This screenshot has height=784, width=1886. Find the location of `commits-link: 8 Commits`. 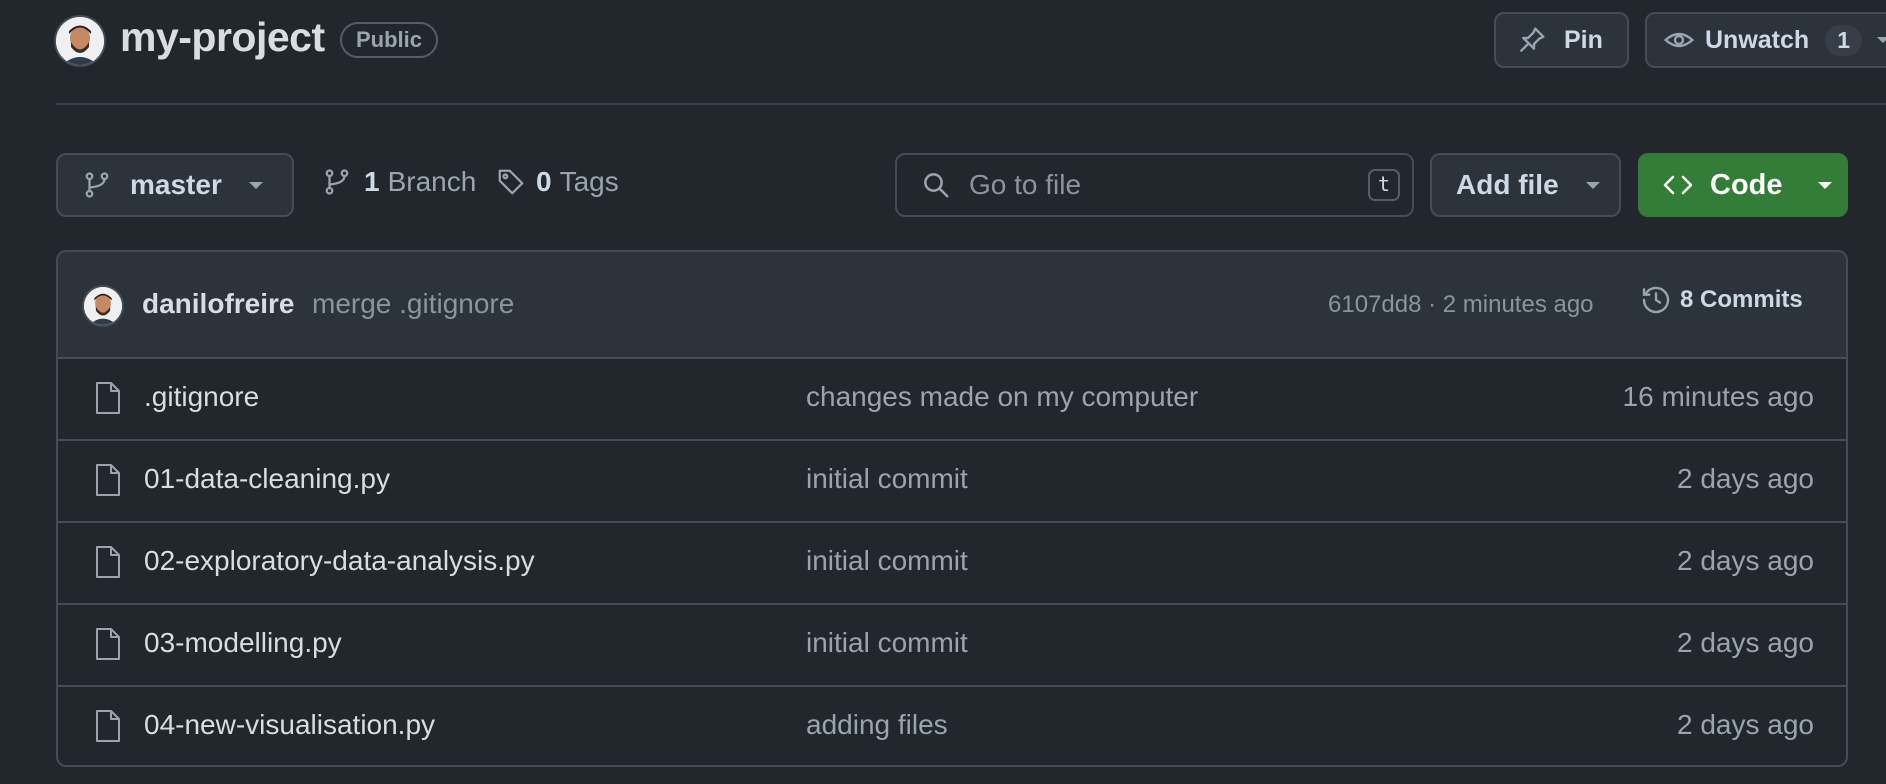

commits-link: 8 Commits is located at coordinates (1721, 300).